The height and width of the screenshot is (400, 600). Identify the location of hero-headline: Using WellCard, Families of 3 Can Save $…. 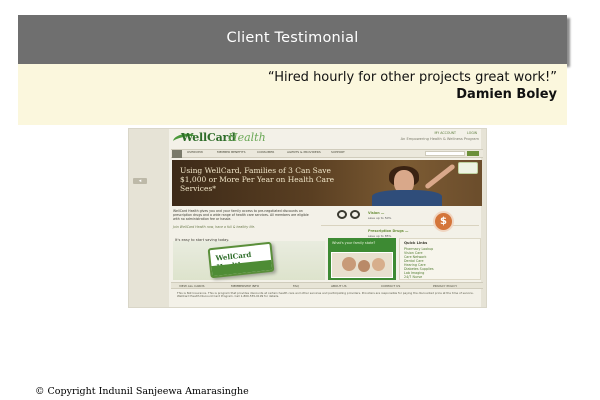
(257, 179).